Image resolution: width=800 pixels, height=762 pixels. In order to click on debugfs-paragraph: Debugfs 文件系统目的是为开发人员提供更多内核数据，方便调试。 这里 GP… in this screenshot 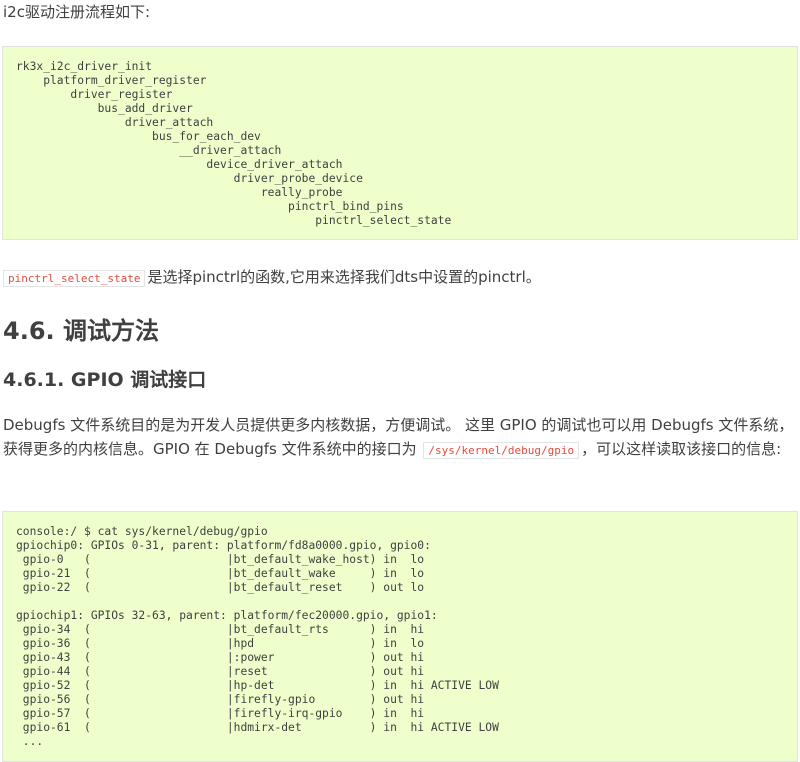, I will do `click(399, 438)`.